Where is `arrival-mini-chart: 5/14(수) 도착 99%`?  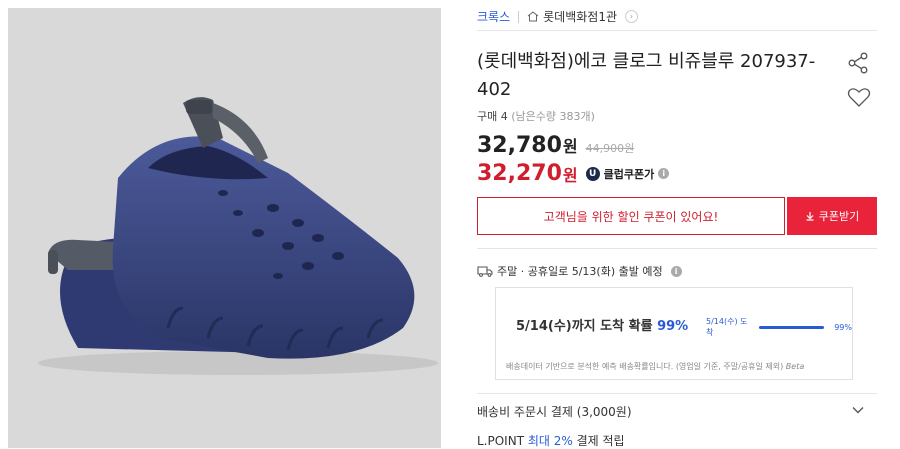 arrival-mini-chart: 5/14(수) 도착 99% is located at coordinates (779, 327).